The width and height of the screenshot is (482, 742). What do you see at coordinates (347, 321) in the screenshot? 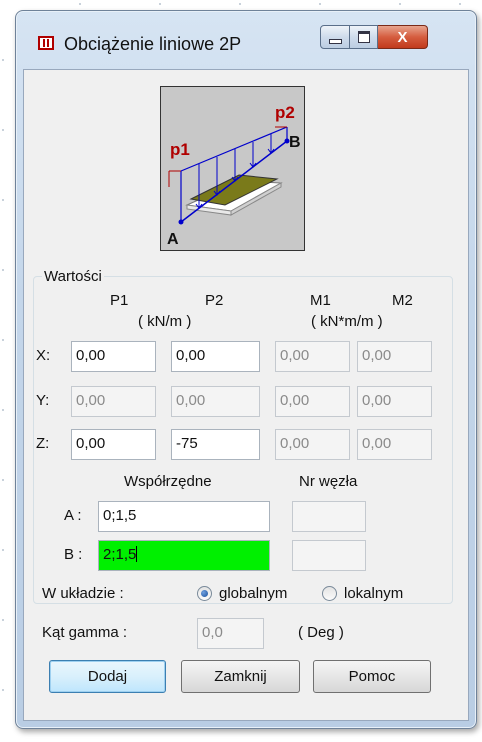
I see `unit-moment: ( kN*m/m )` at bounding box center [347, 321].